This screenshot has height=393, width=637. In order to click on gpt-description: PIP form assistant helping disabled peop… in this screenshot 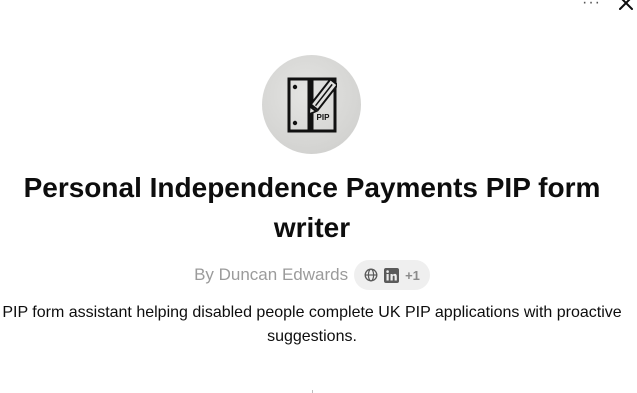, I will do `click(312, 324)`.